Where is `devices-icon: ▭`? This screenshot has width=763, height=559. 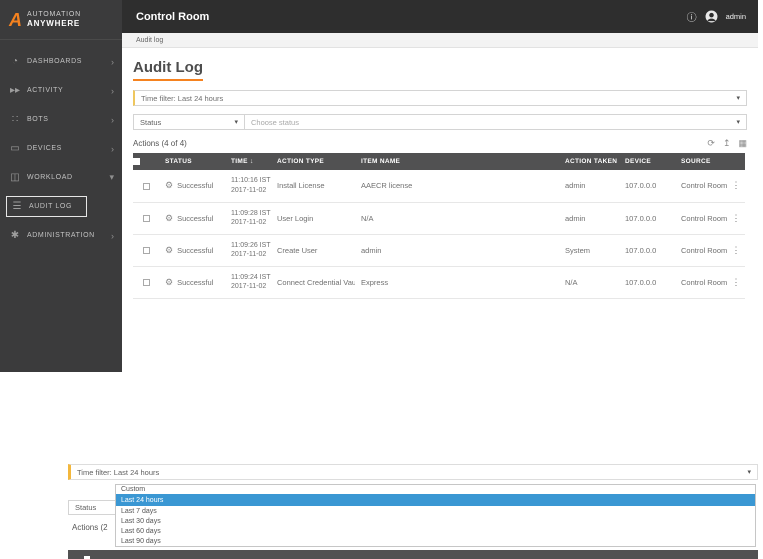 devices-icon: ▭ is located at coordinates (15, 148).